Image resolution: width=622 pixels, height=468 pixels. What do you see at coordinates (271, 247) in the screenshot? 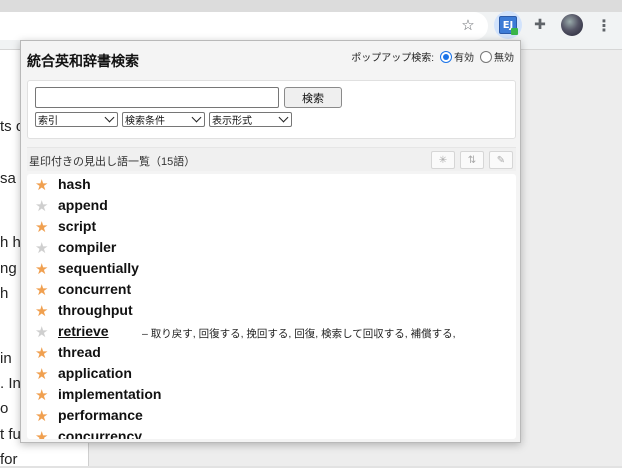
I see `word-list-item: ★ compiler` at bounding box center [271, 247].